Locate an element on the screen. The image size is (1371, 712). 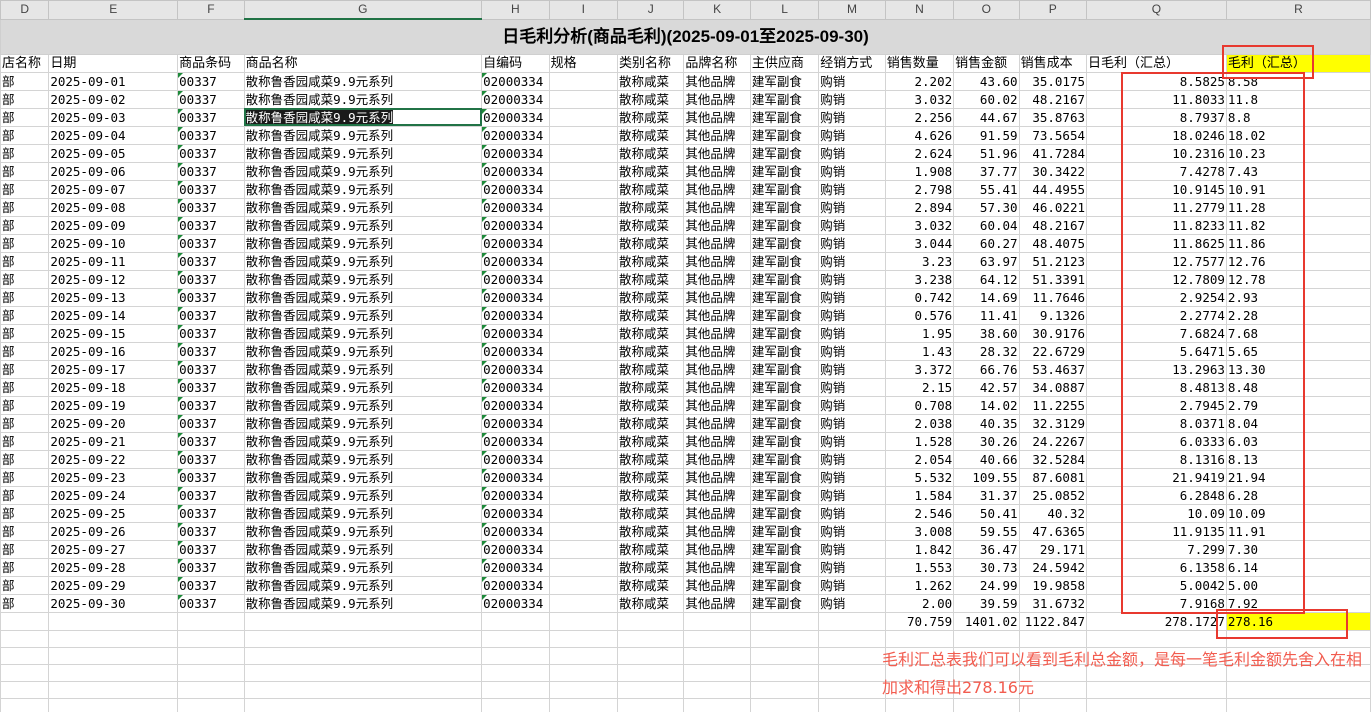
table-cell: 8.5825 is located at coordinates (1156, 81).